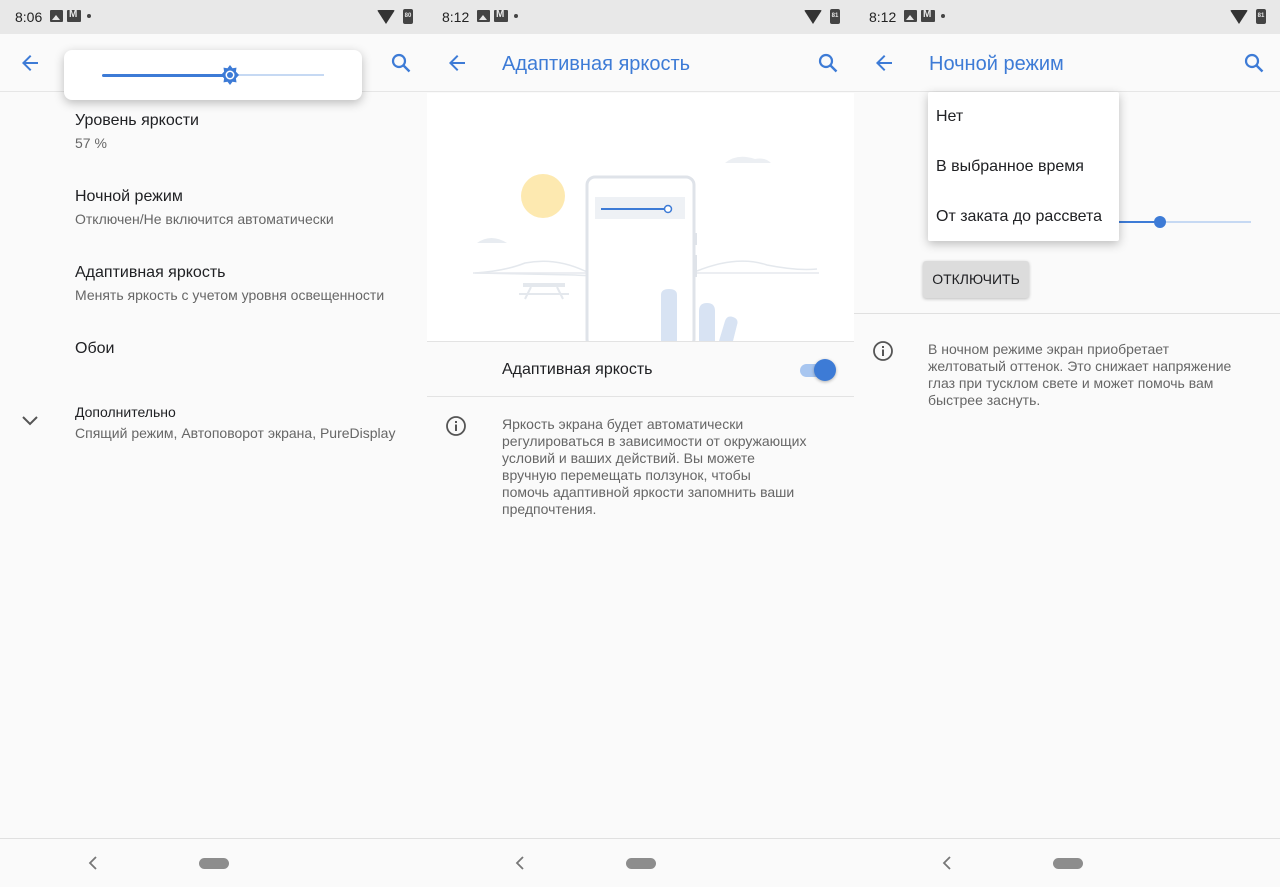  What do you see at coordinates (213, 359) in the screenshot?
I see `list-item-wallpaper: Обои` at bounding box center [213, 359].